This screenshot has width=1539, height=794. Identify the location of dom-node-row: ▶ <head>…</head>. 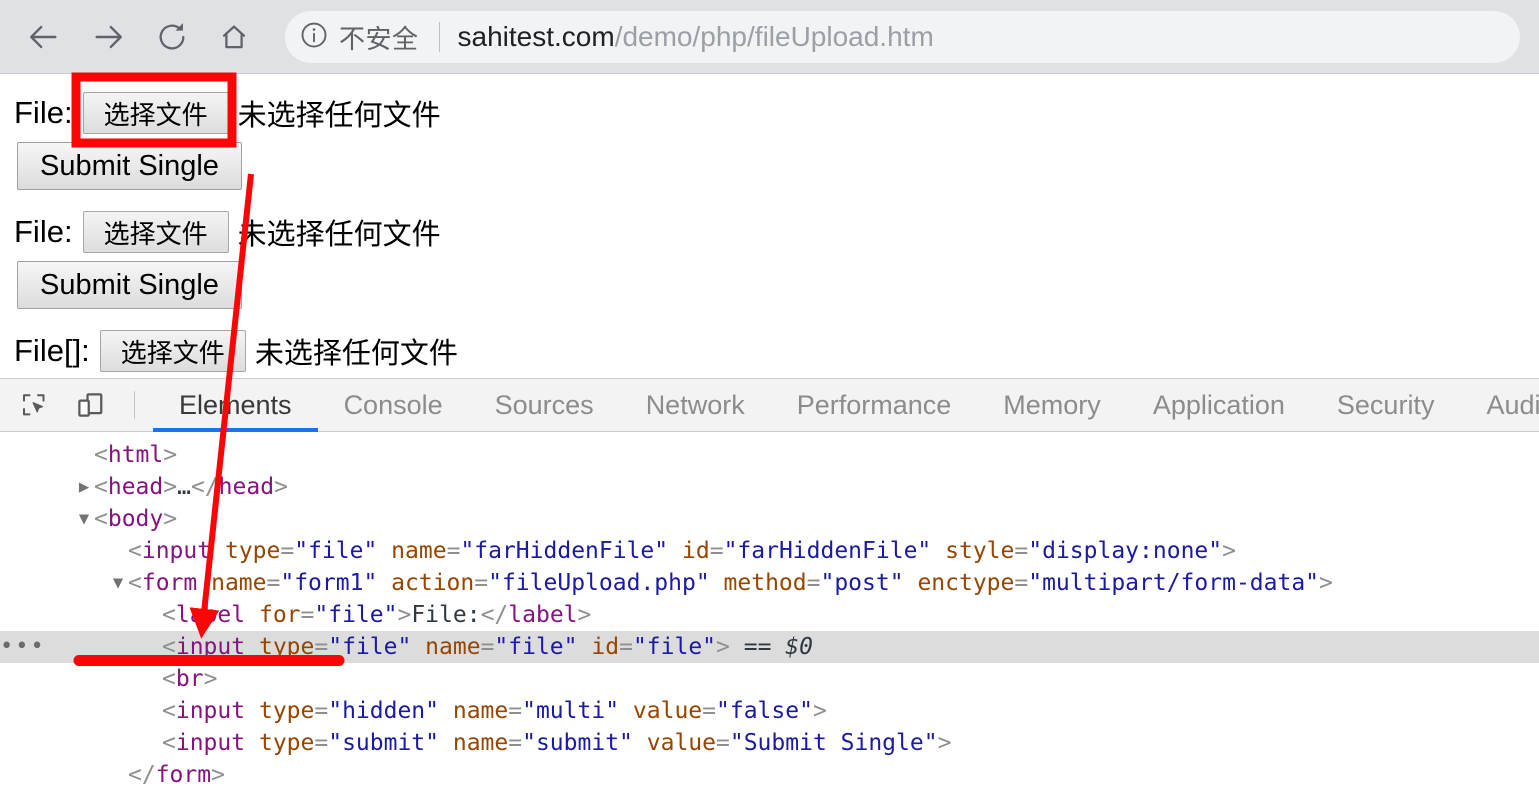
(769, 487).